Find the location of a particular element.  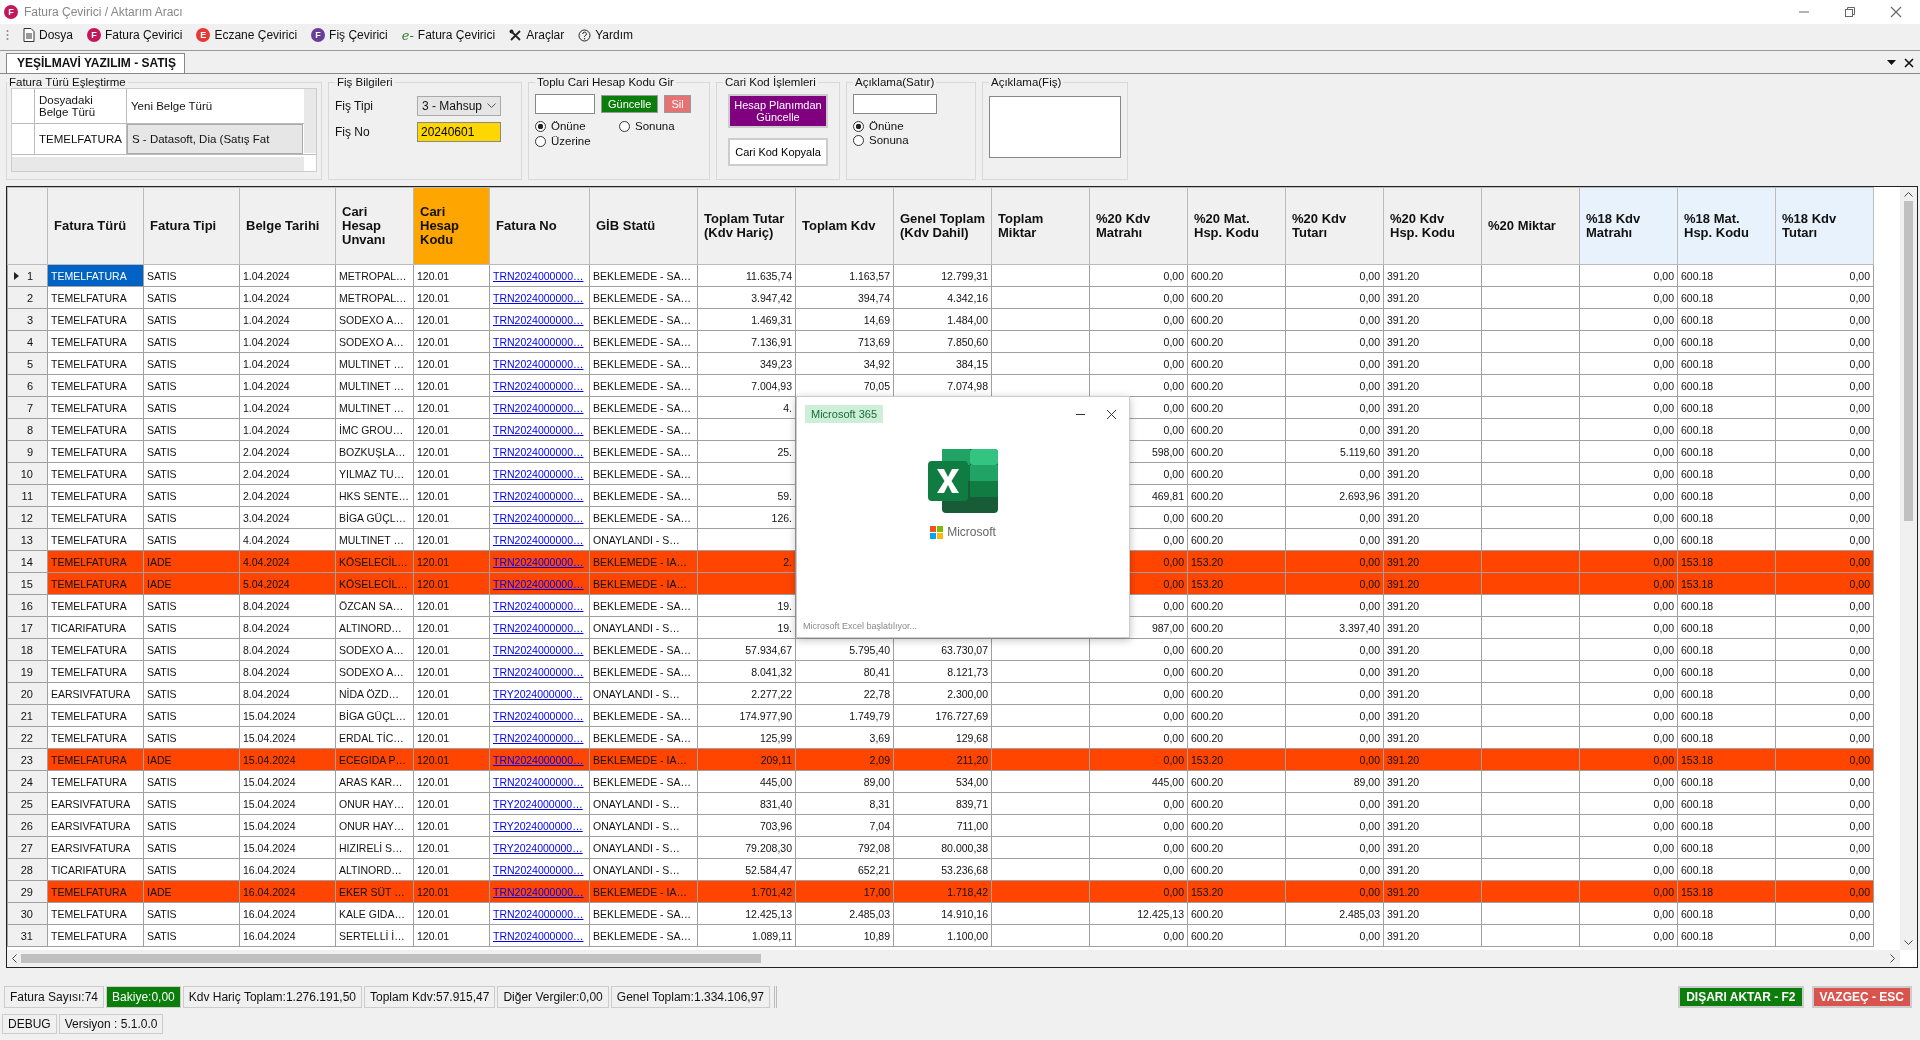

group-title: Cari Kod İşlemleri is located at coordinates (770, 82).